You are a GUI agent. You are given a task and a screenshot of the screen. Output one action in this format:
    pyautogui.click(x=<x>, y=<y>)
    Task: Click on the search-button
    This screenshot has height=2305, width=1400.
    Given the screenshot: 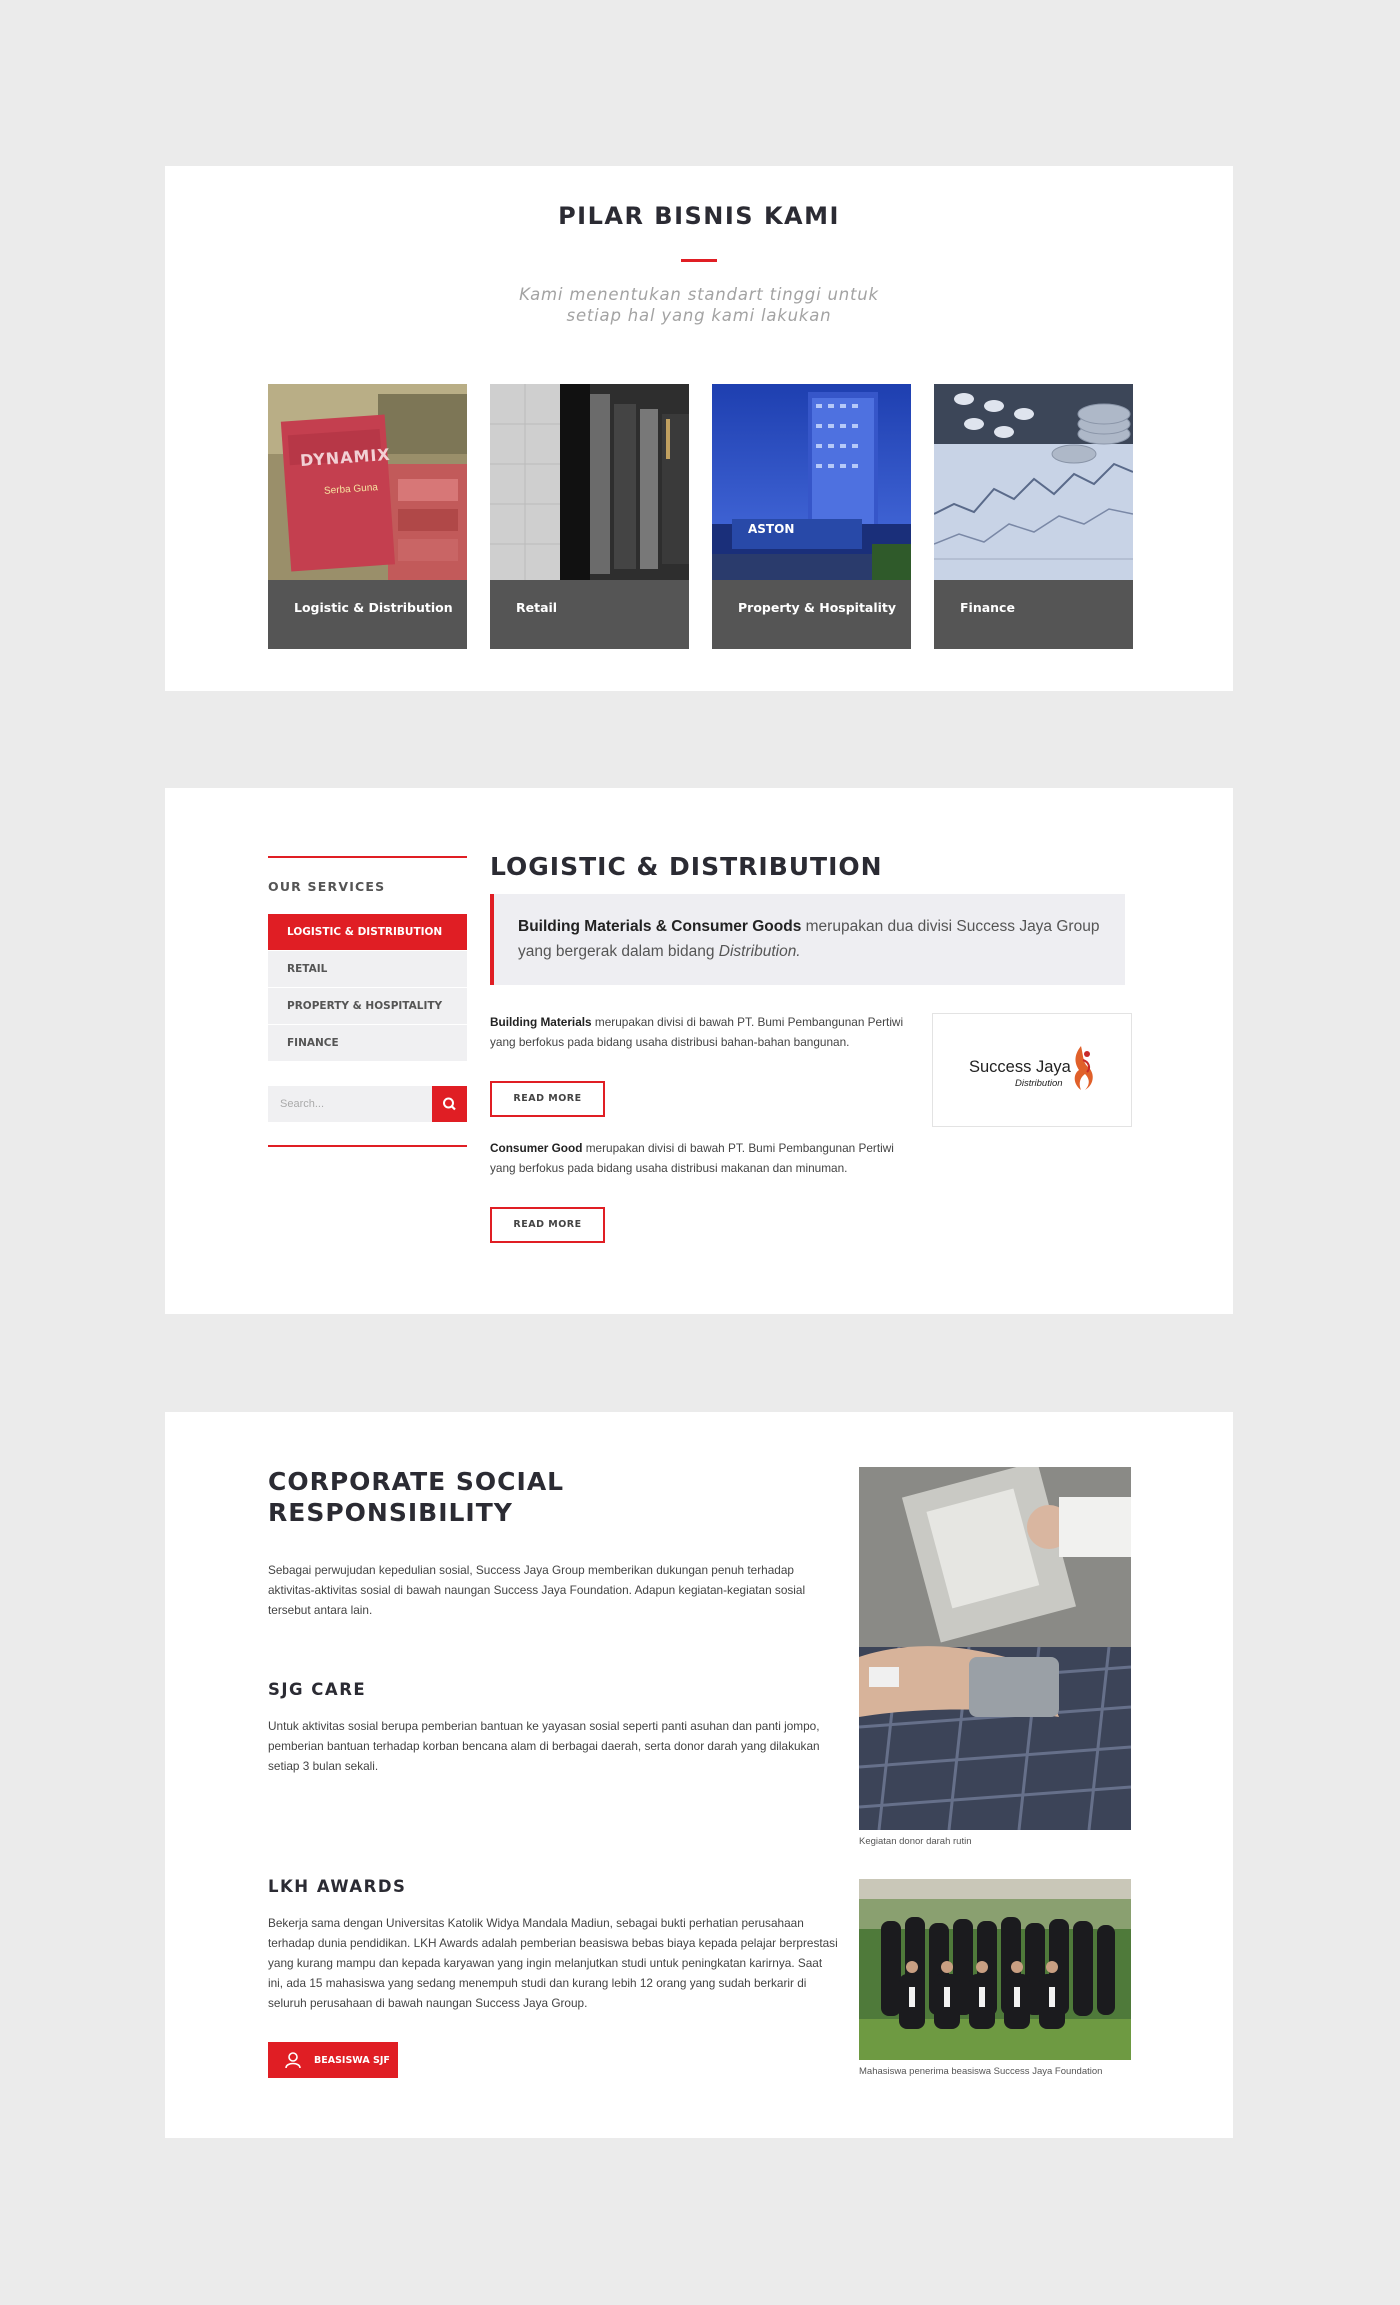 What is the action you would take?
    pyautogui.click(x=449, y=1104)
    